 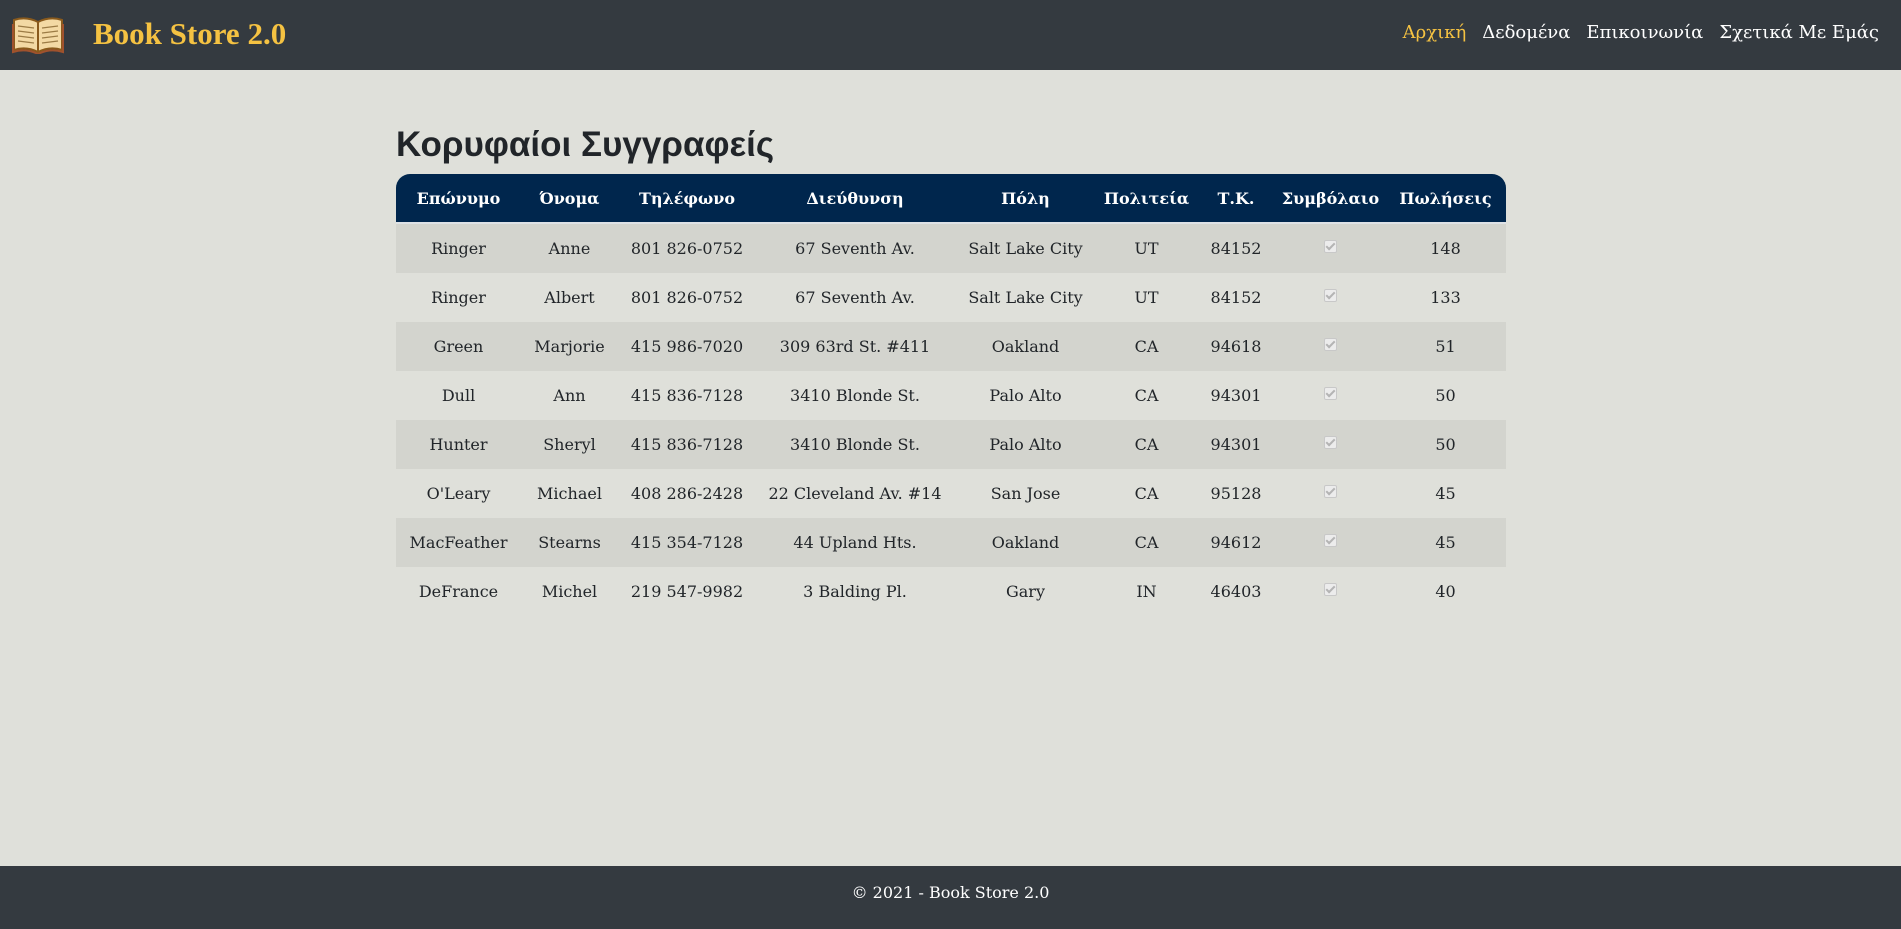 I want to click on cell-first-name: Marjorie, so click(x=569, y=346).